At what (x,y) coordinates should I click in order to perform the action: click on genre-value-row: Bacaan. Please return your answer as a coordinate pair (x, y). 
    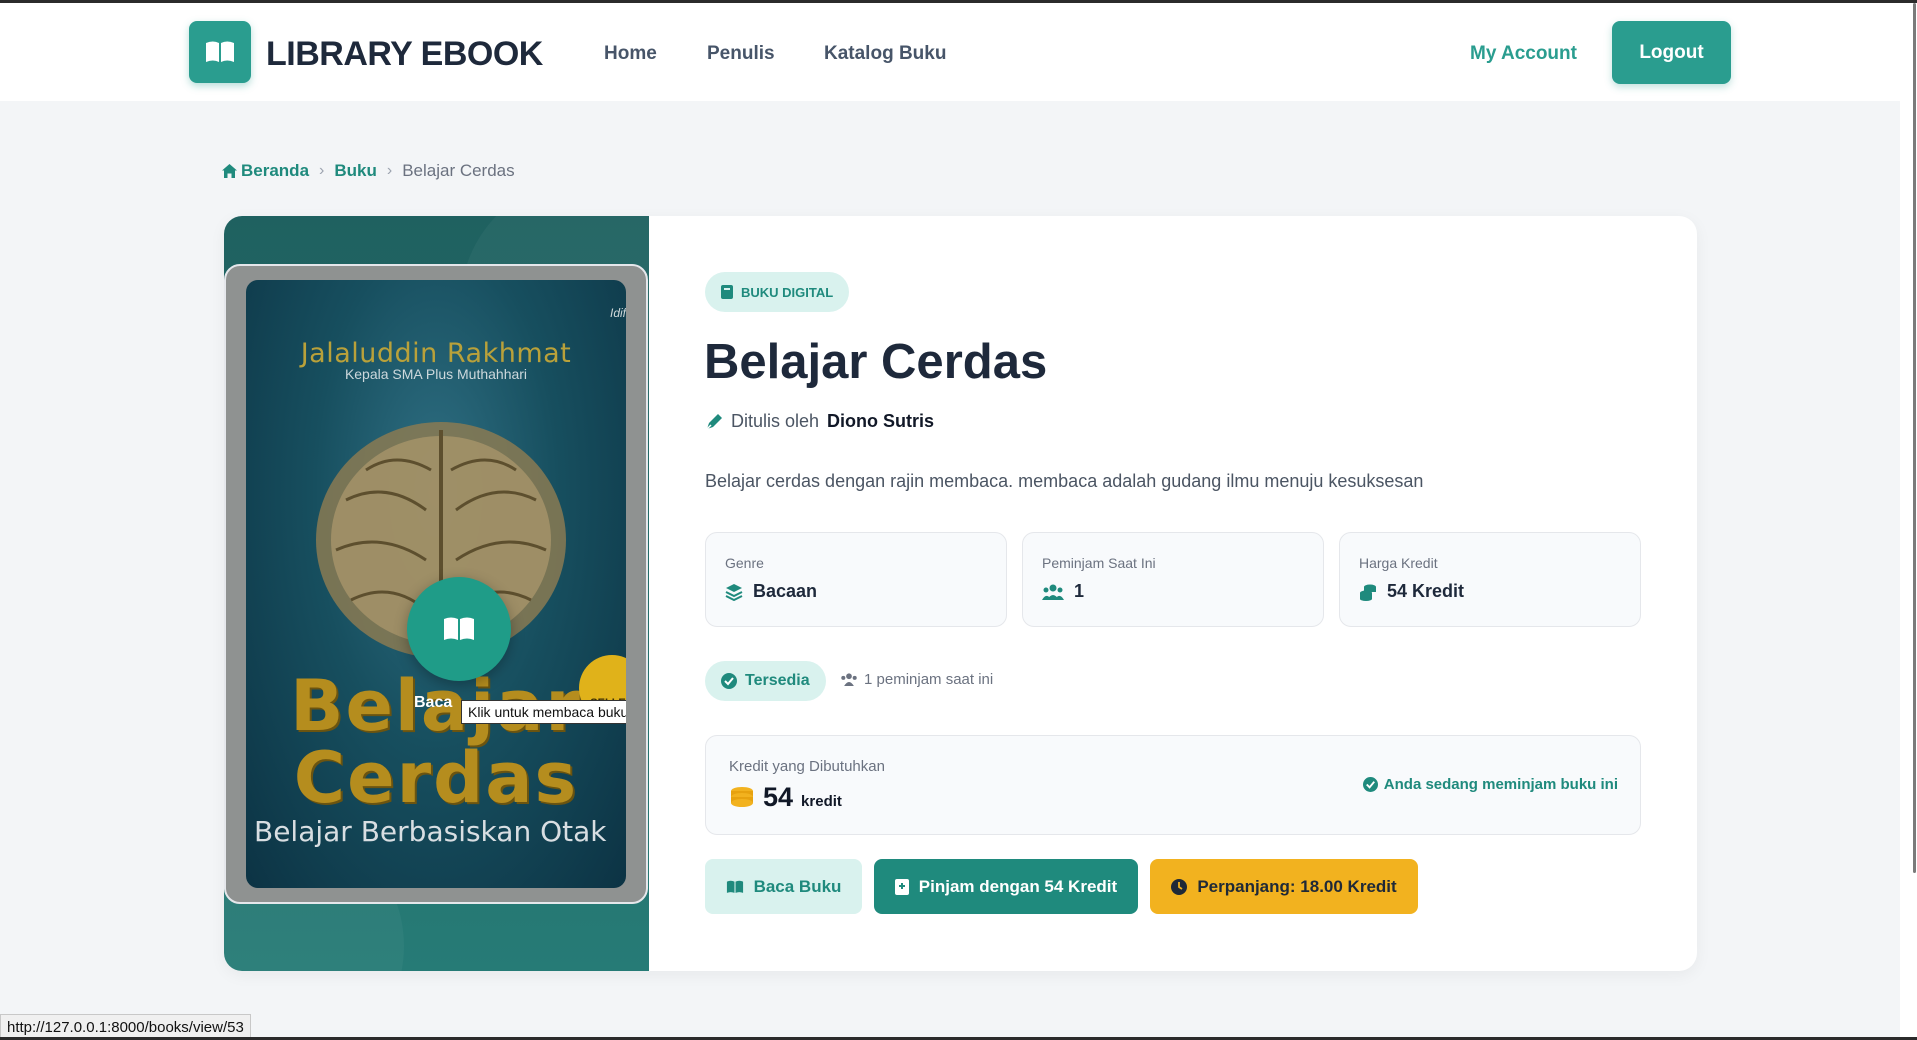
    Looking at the image, I should click on (771, 591).